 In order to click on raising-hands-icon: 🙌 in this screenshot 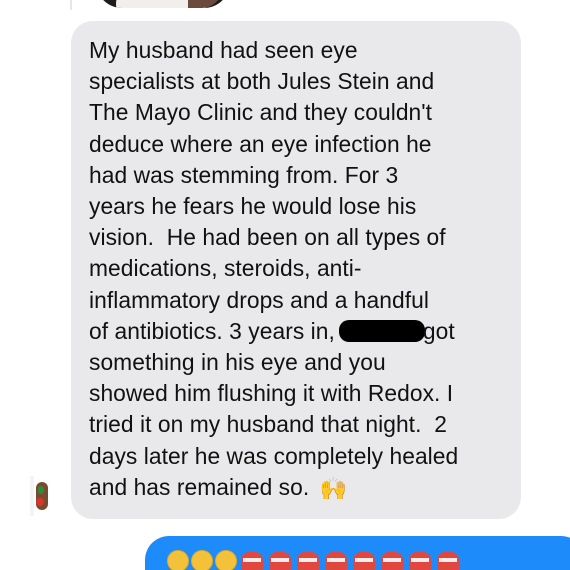, I will do `click(333, 489)`.